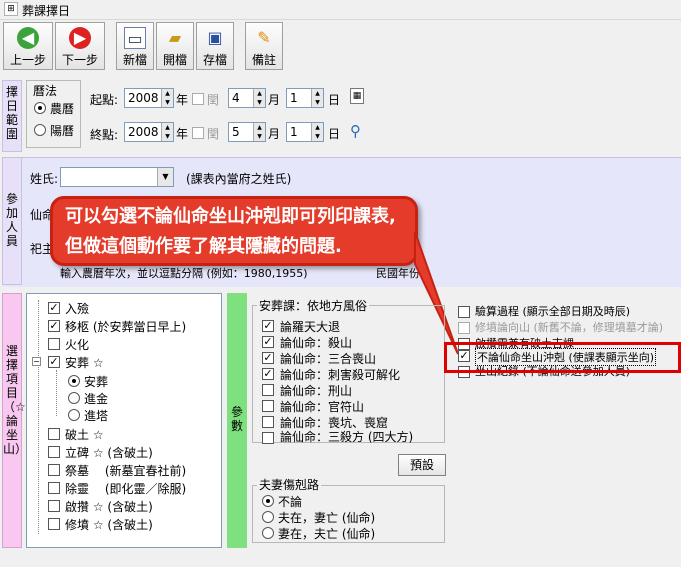  Describe the element at coordinates (134, 60) in the screenshot. I see `new-file-label: 新檔` at that location.